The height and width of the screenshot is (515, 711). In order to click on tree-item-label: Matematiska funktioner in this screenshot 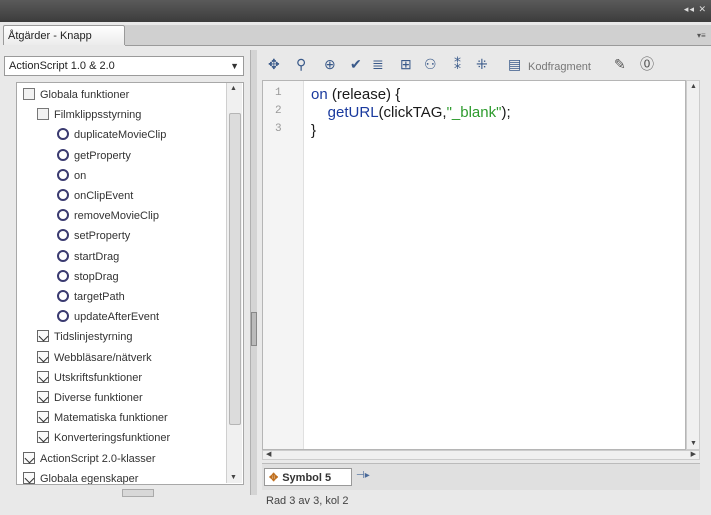, I will do `click(111, 418)`.